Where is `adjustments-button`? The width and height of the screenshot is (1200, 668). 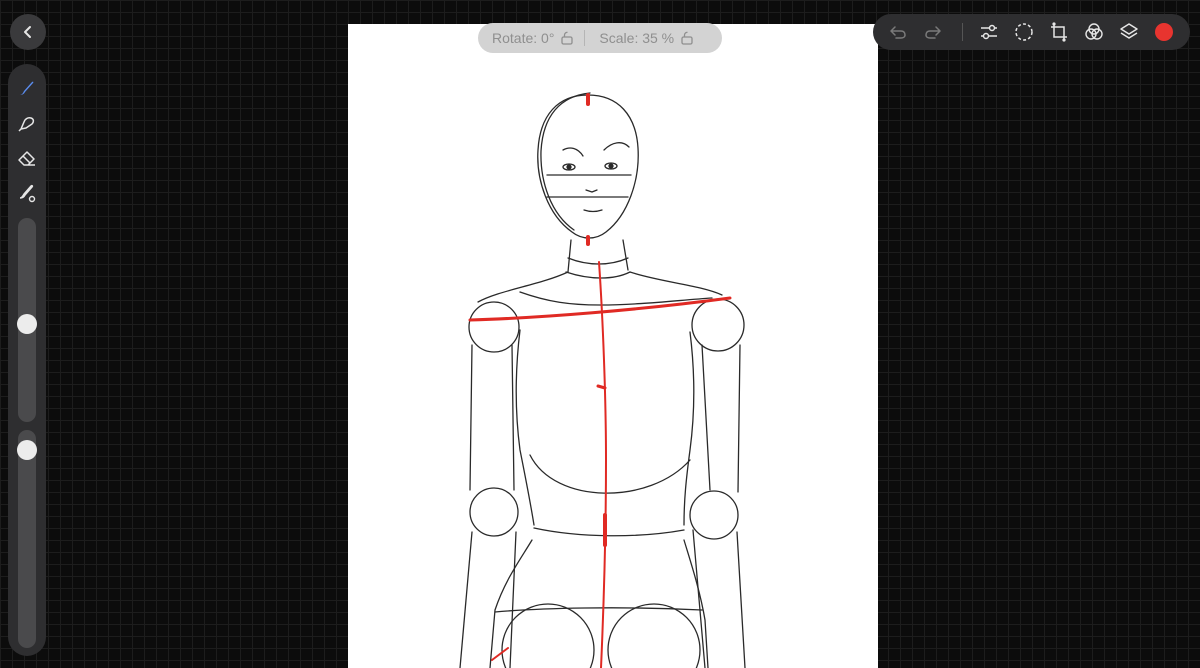
adjustments-button is located at coordinates (989, 32).